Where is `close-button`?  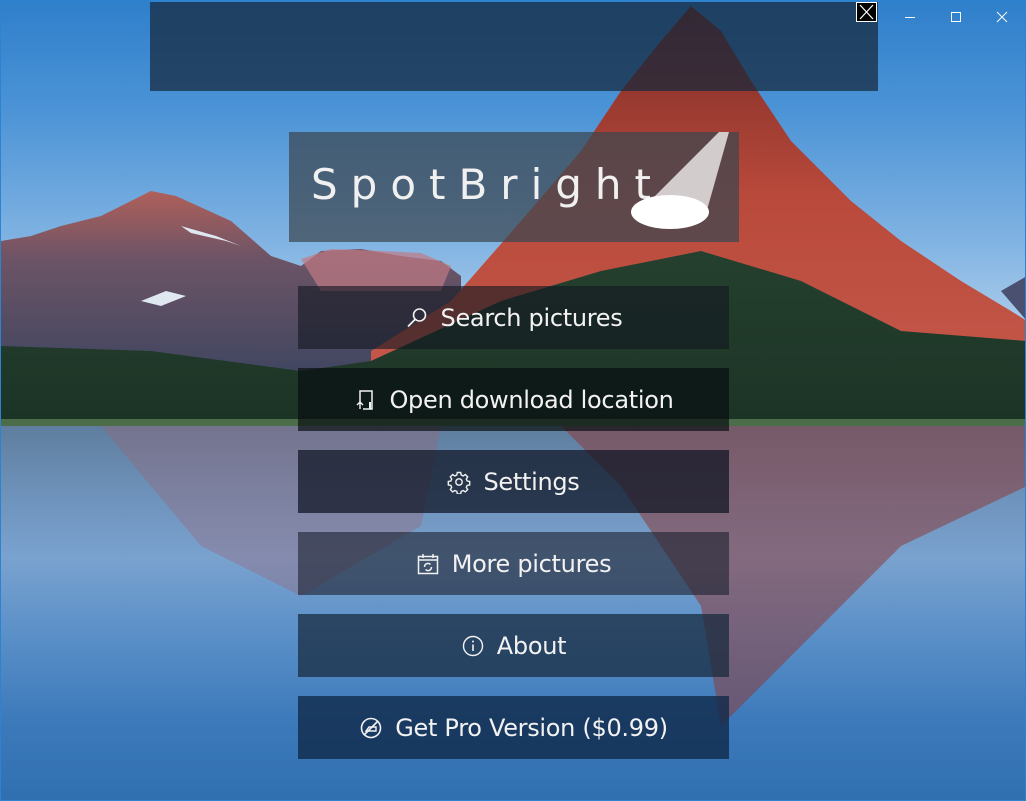
close-button is located at coordinates (1002, 17).